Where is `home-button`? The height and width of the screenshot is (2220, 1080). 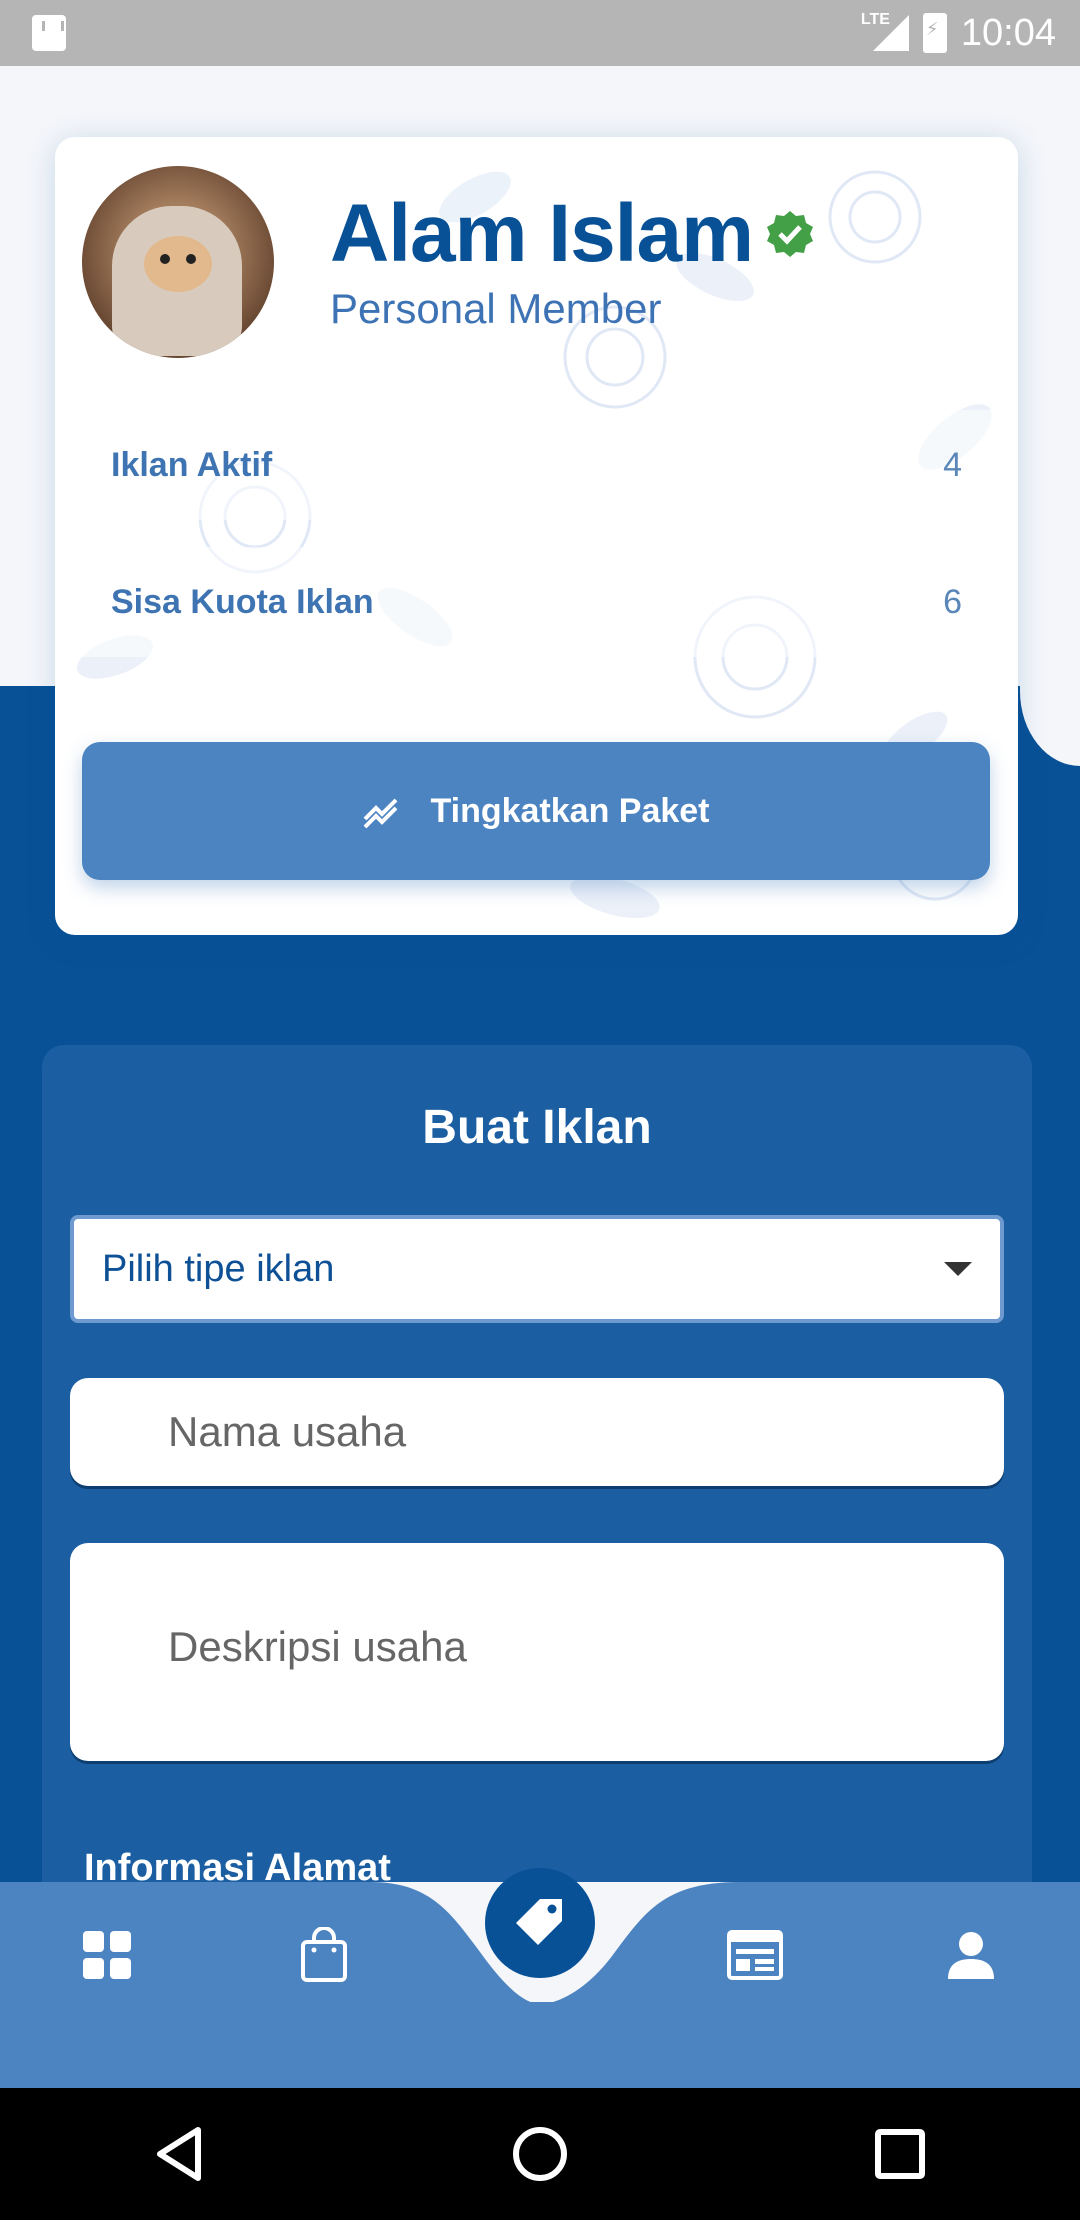
home-button is located at coordinates (540, 2154).